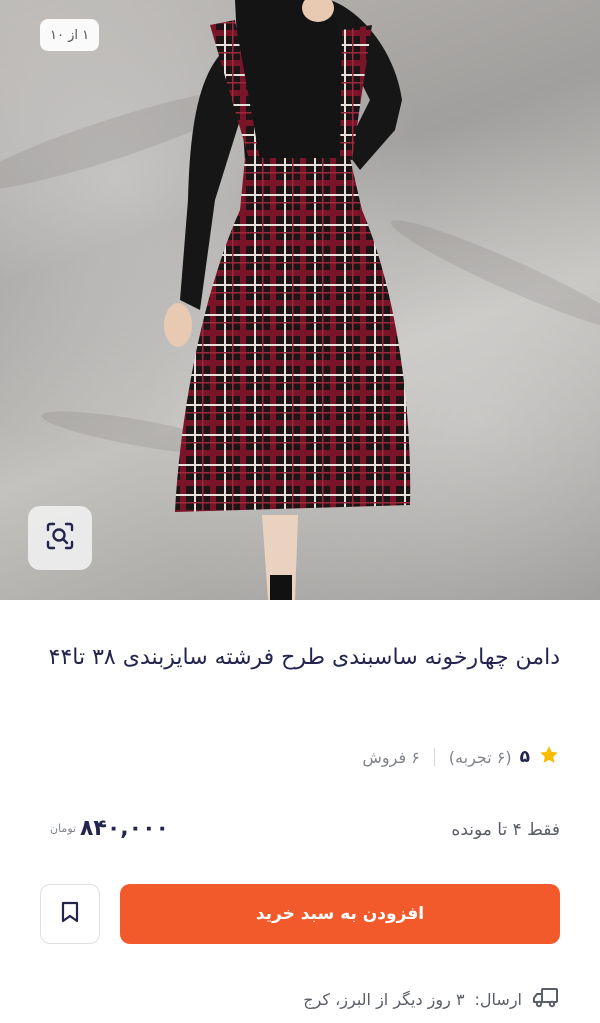  I want to click on truck-icon, so click(546, 999).